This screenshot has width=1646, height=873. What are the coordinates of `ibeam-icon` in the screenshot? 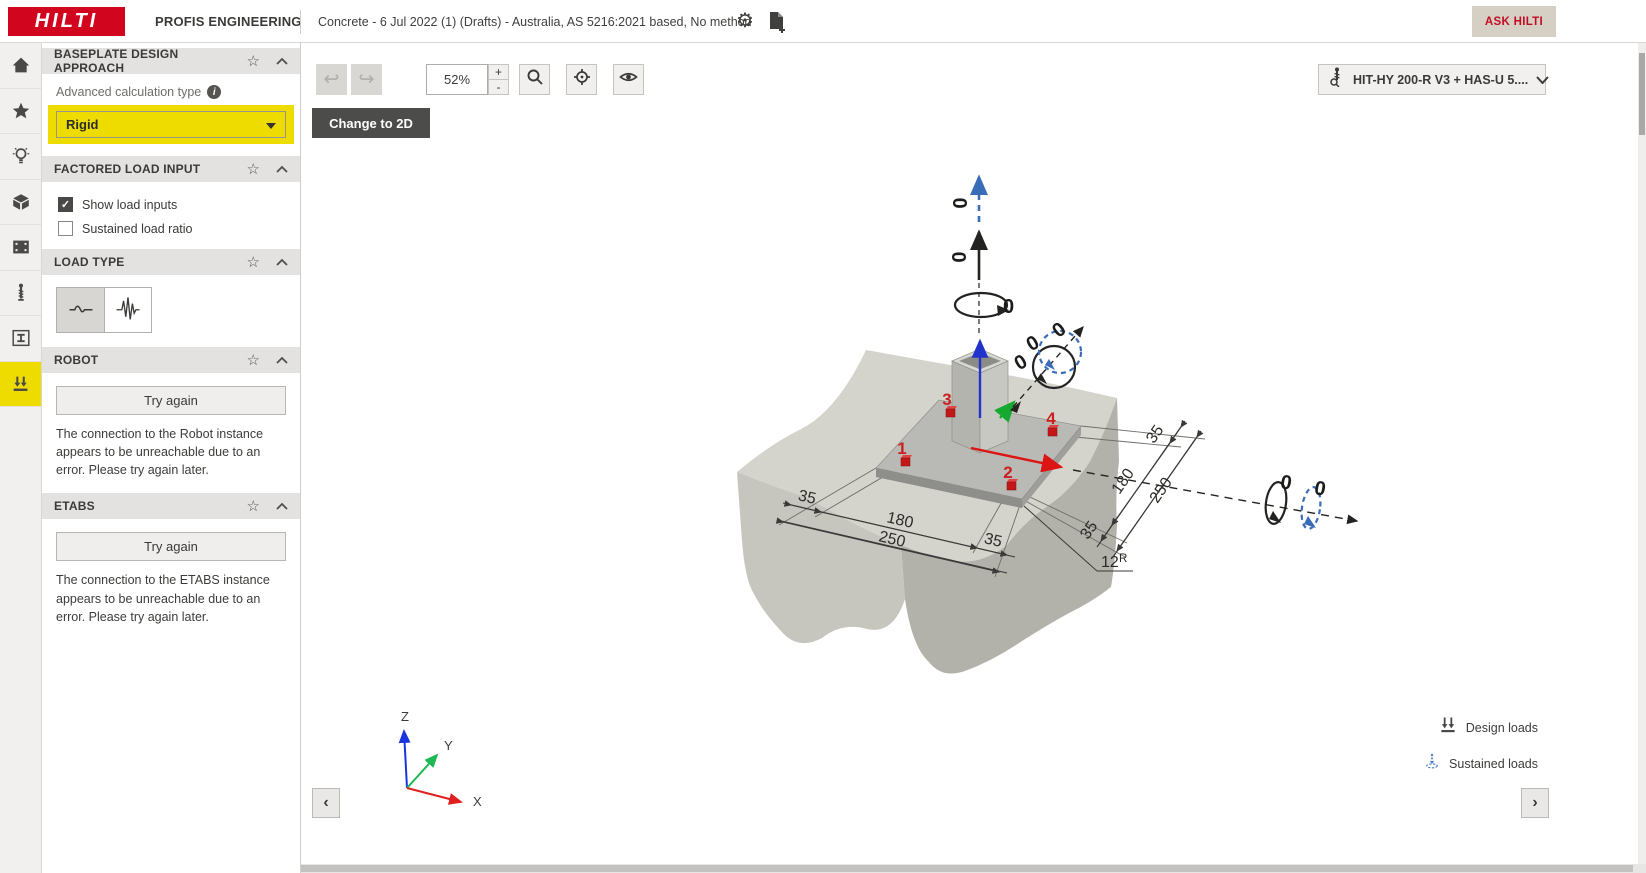 It's located at (21, 338).